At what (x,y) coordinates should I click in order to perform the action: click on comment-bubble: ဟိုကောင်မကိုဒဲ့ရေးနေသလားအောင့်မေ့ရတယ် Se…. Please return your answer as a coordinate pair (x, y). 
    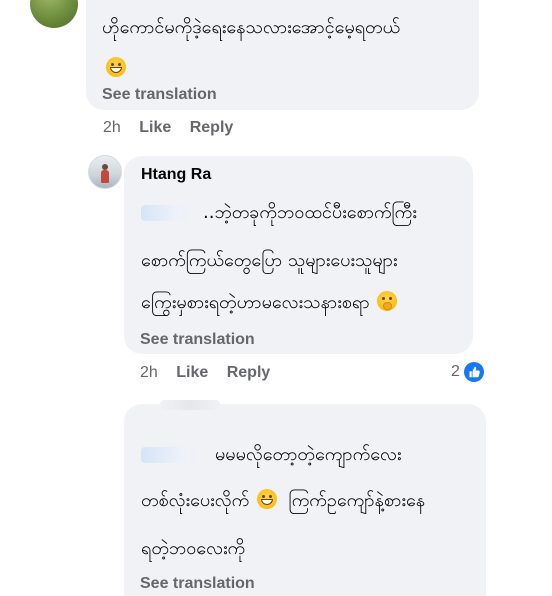
    Looking at the image, I should click on (282, 55).